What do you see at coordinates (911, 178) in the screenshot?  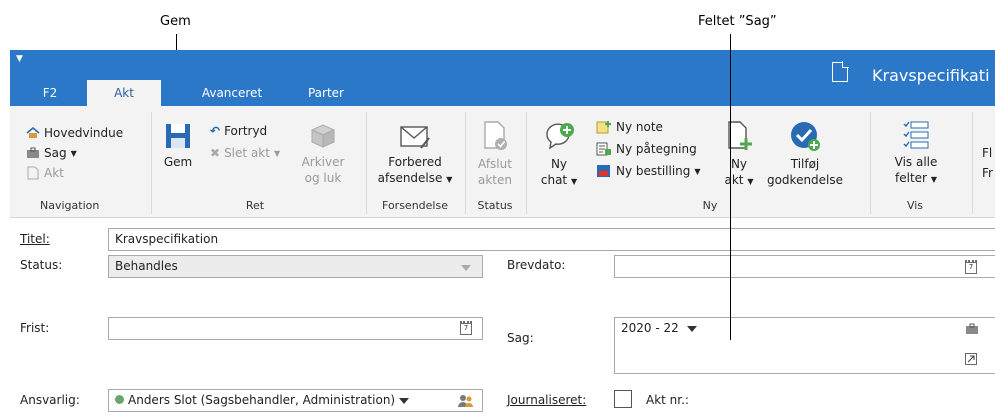 I see `show-all-label-line2: felter` at bounding box center [911, 178].